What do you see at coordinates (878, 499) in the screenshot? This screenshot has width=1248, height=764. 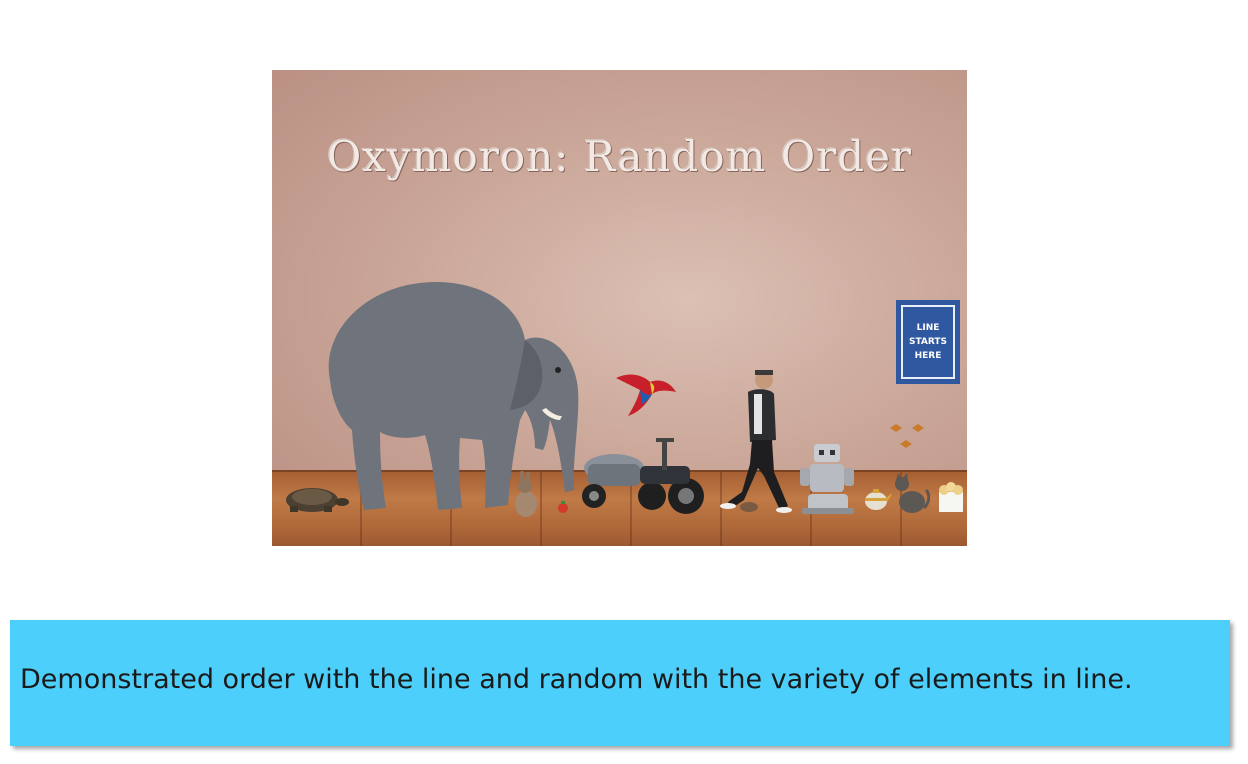 I see `teapot-icon` at bounding box center [878, 499].